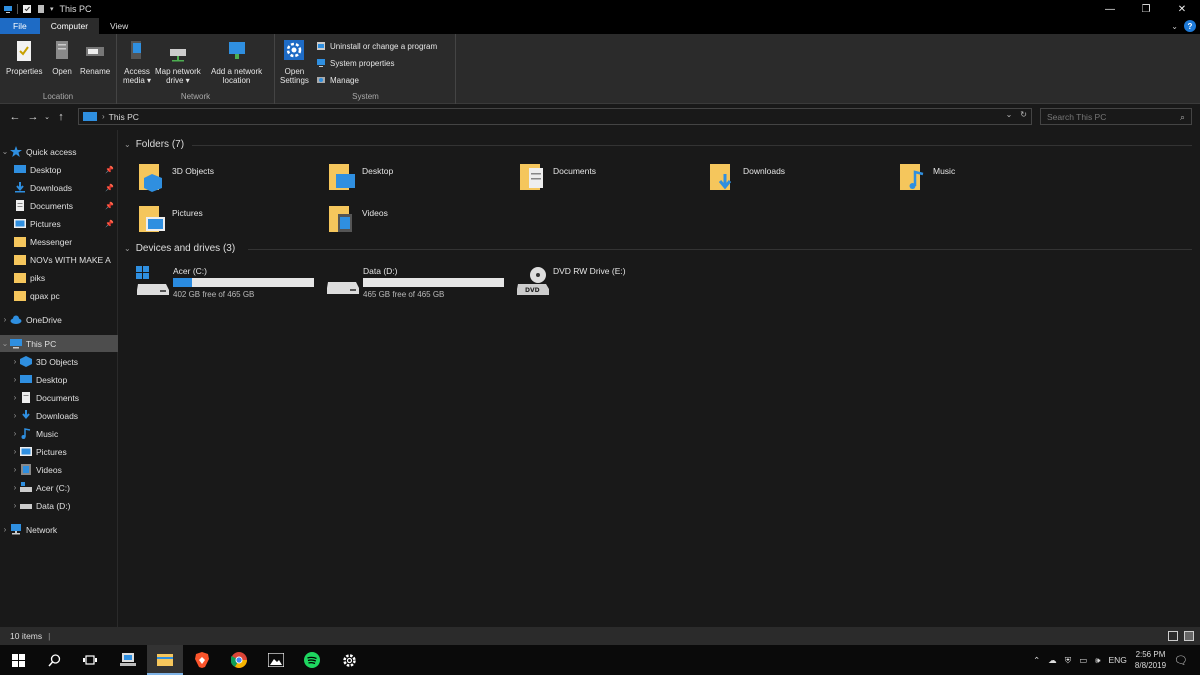 This screenshot has height=675, width=1200. I want to click on nav-quick-qpax: qpax pc, so click(59, 295).